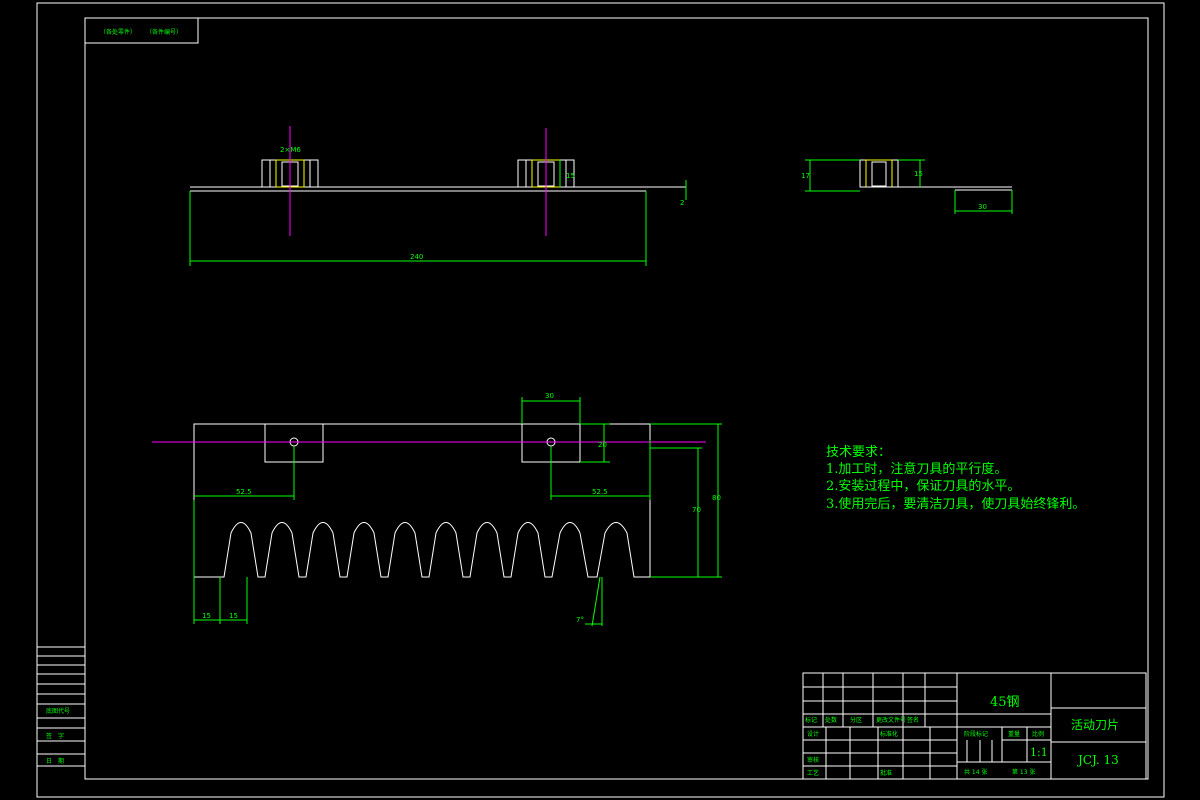  Describe the element at coordinates (580, 620) in the screenshot. I see `dim-plan-angle: 7°` at that location.